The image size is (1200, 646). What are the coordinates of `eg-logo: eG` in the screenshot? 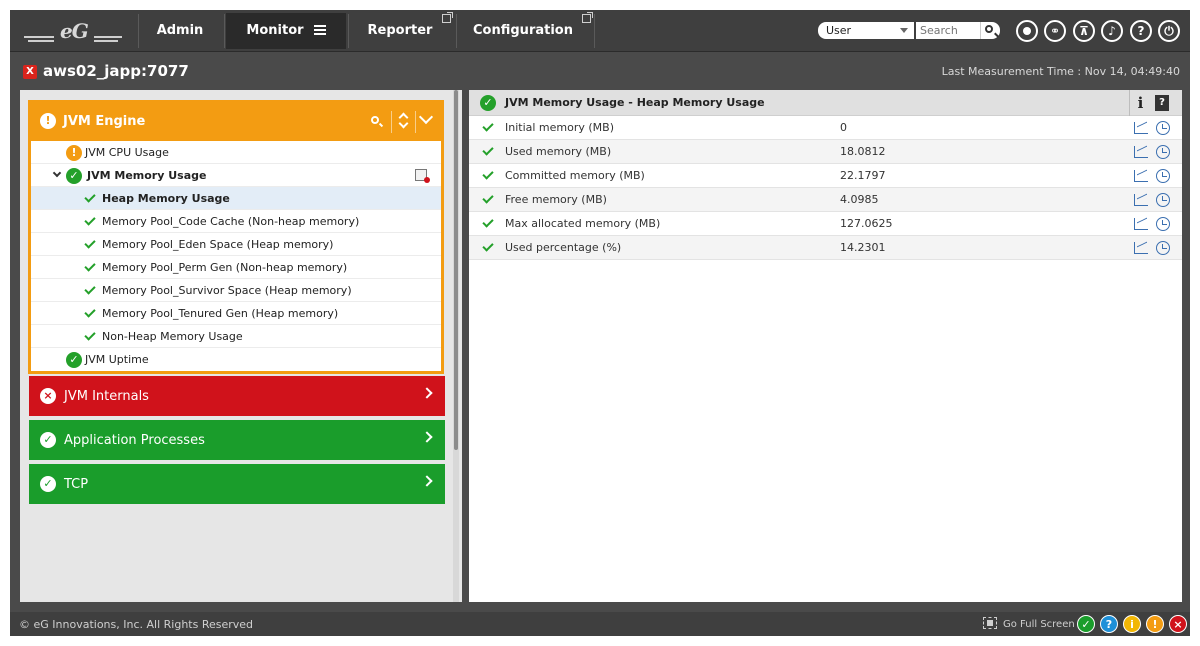 It's located at (79, 31).